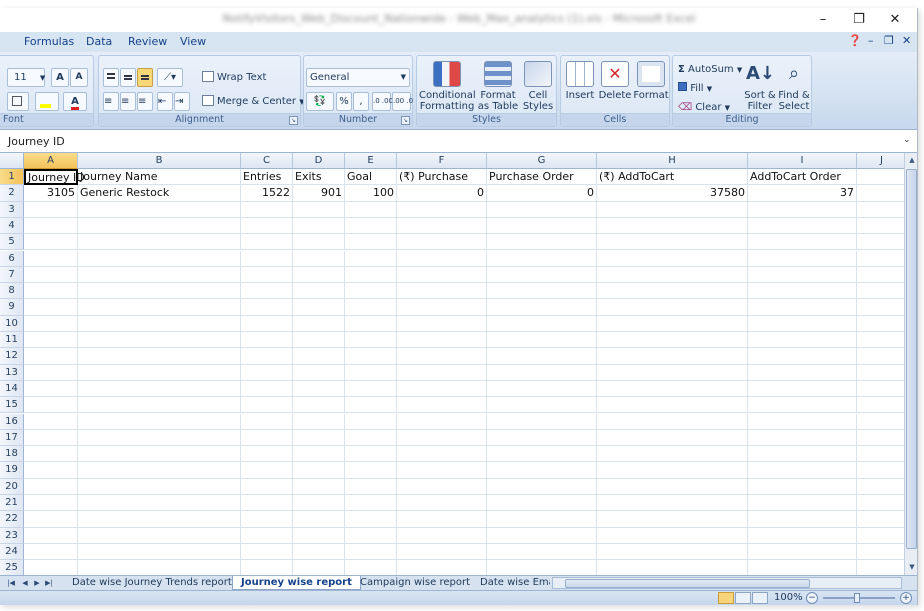 This screenshot has height=611, width=924. Describe the element at coordinates (447, 86) in the screenshot. I see `conditional-formatting-button: Conditional Formatting` at that location.